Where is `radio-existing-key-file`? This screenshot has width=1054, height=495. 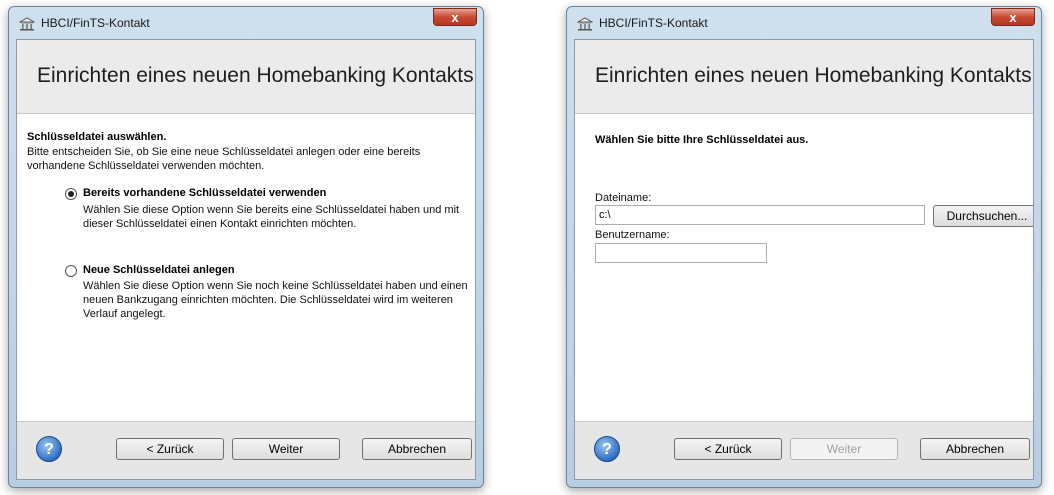 radio-existing-key-file is located at coordinates (71, 194).